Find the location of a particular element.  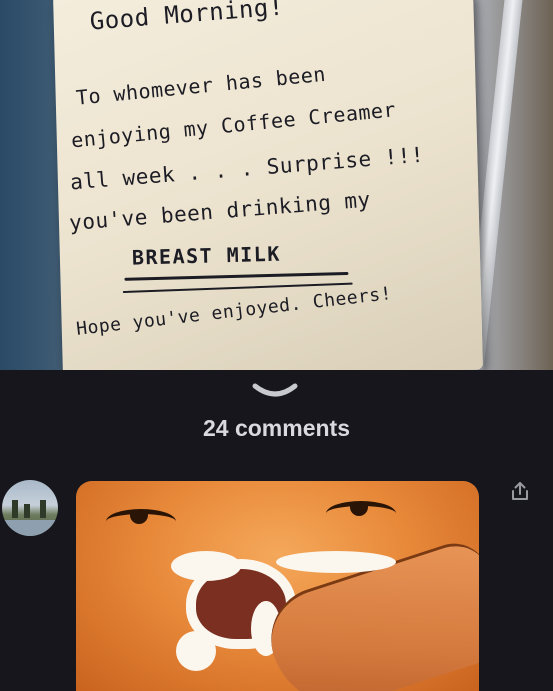

user-avatar is located at coordinates (30, 508).